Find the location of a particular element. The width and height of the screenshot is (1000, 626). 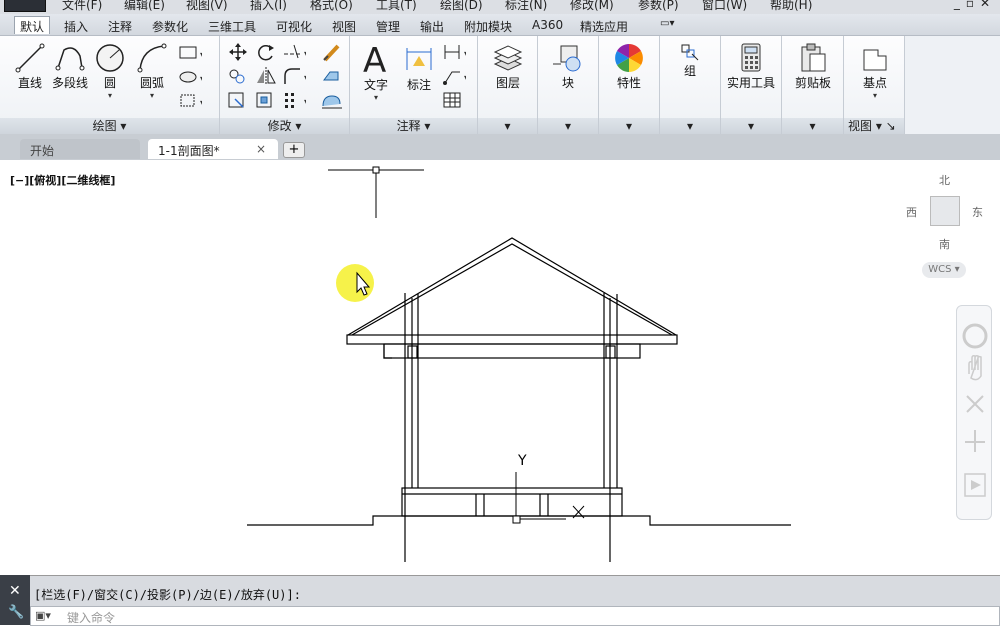

copy-icon is located at coordinates (238, 76).